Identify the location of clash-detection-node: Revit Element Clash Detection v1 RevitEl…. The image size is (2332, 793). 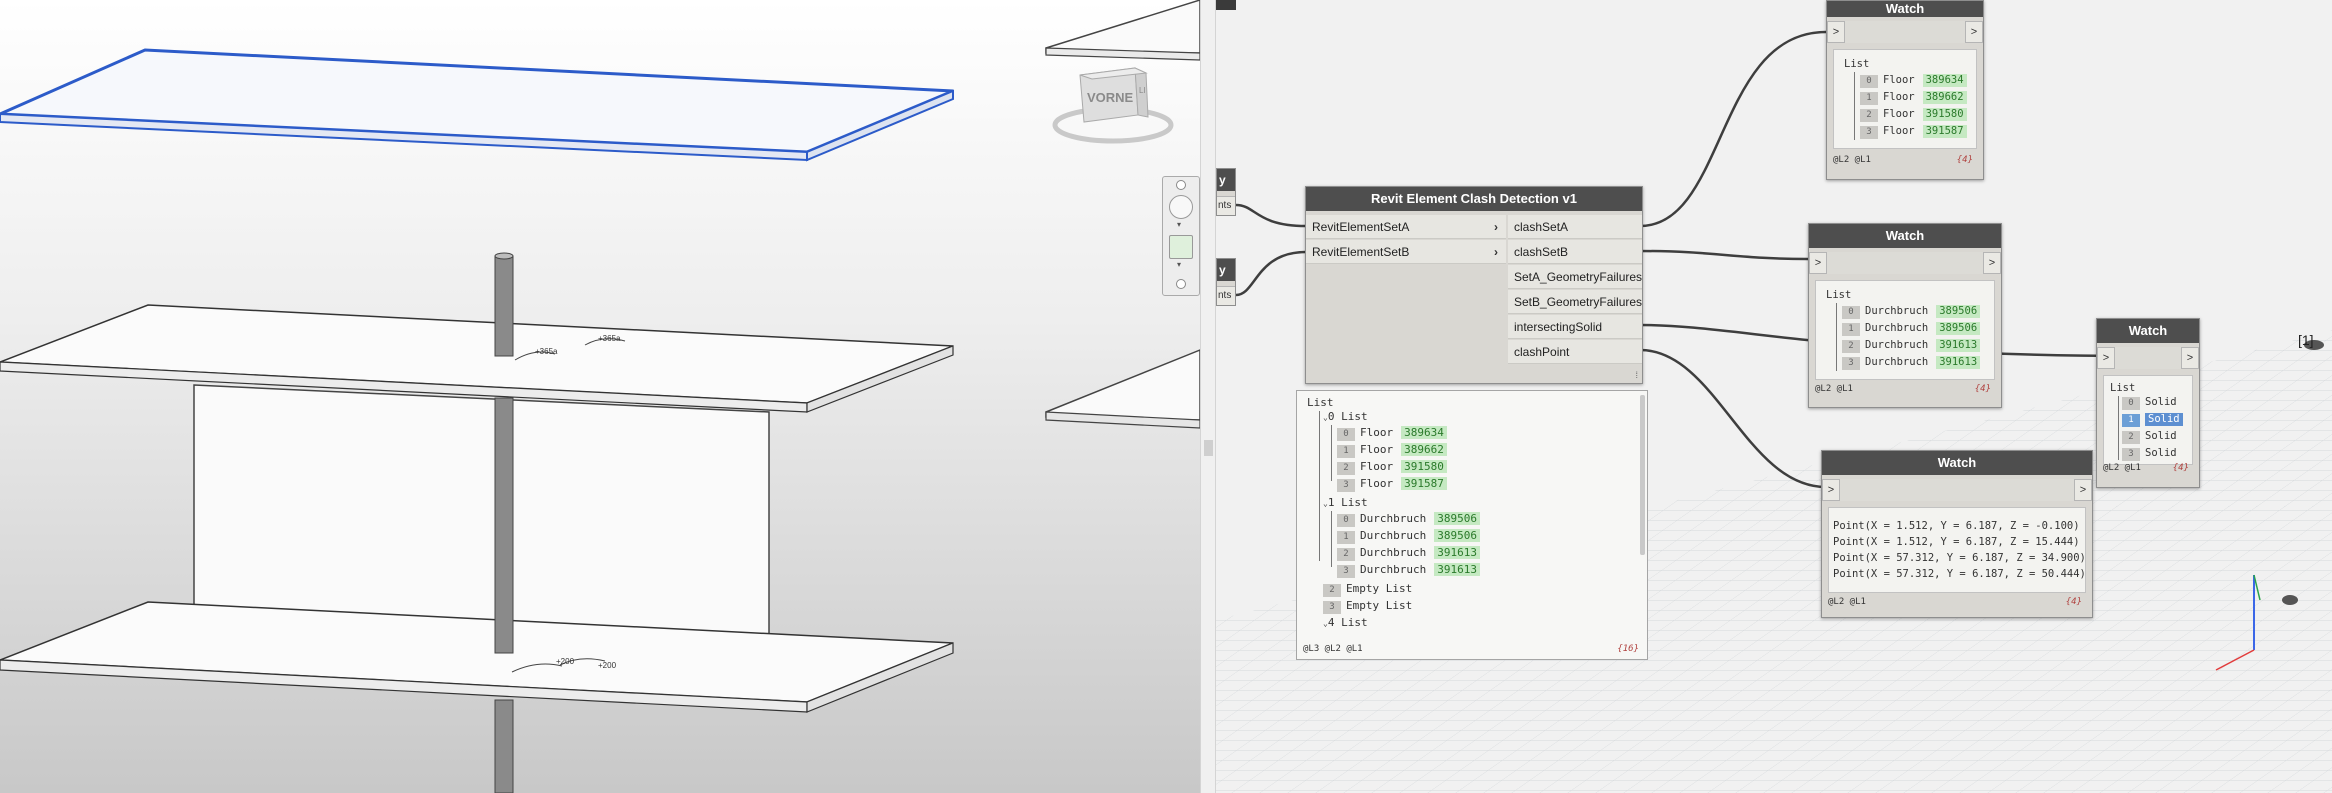
(1474, 285).